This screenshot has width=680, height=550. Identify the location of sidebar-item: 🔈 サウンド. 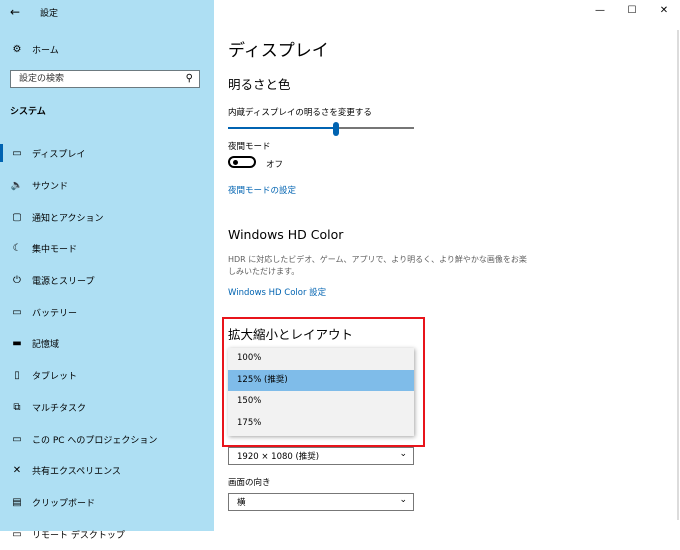
(107, 186).